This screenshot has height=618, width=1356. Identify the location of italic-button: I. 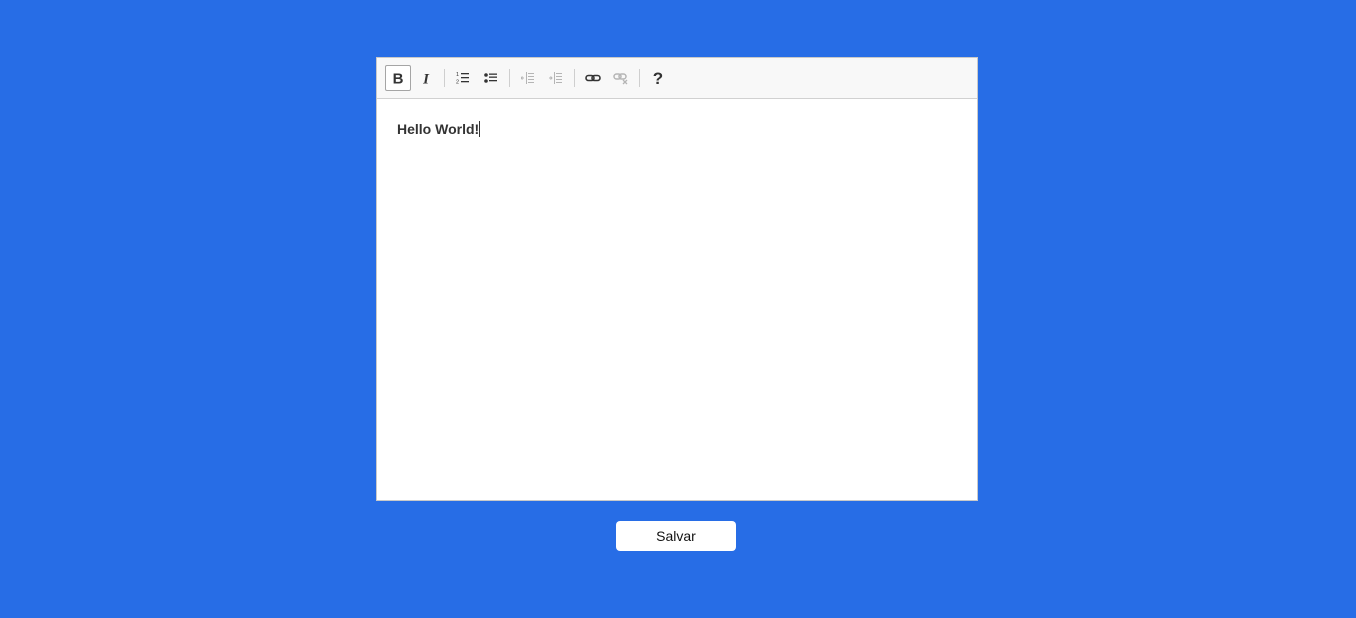
(426, 78).